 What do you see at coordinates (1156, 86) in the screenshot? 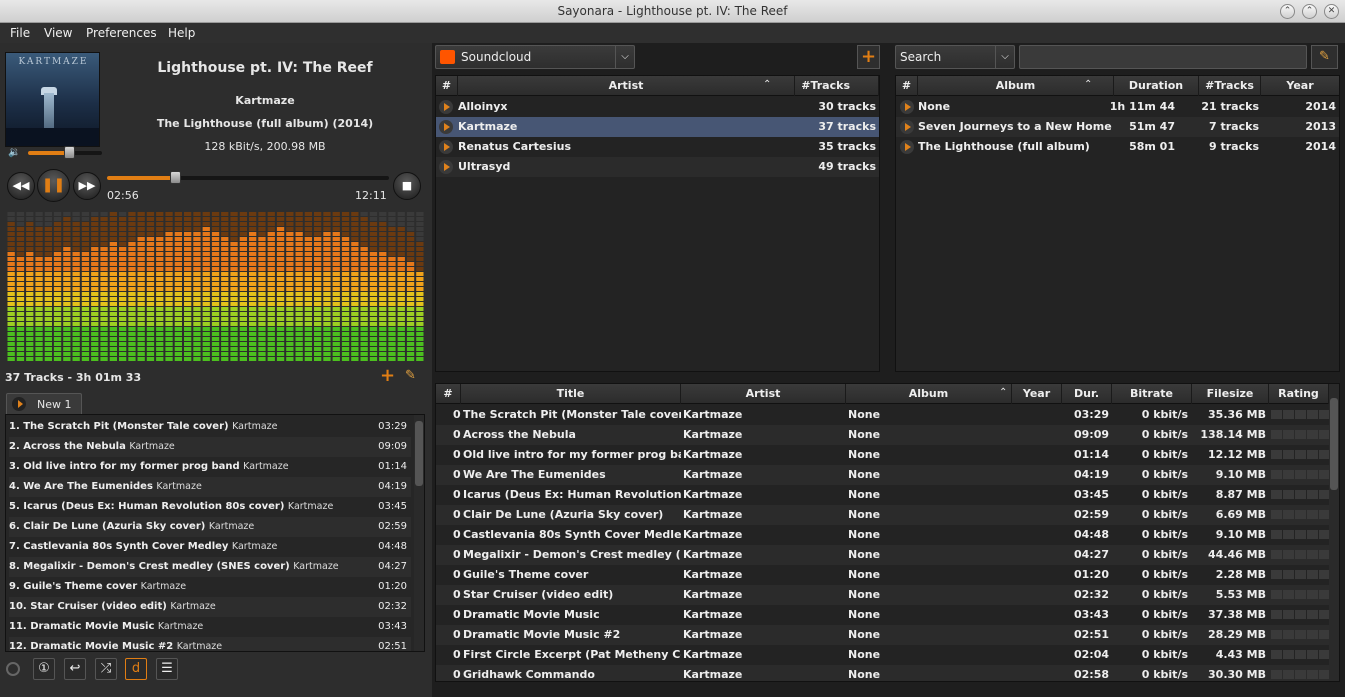
I see `album-col-duration: Duration` at bounding box center [1156, 86].